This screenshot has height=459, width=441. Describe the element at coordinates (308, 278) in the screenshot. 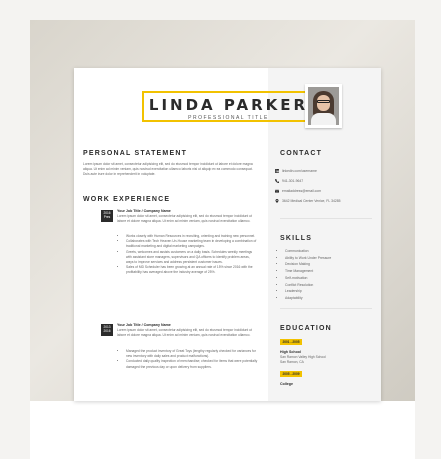

I see `list-item: Self-motivation` at that location.